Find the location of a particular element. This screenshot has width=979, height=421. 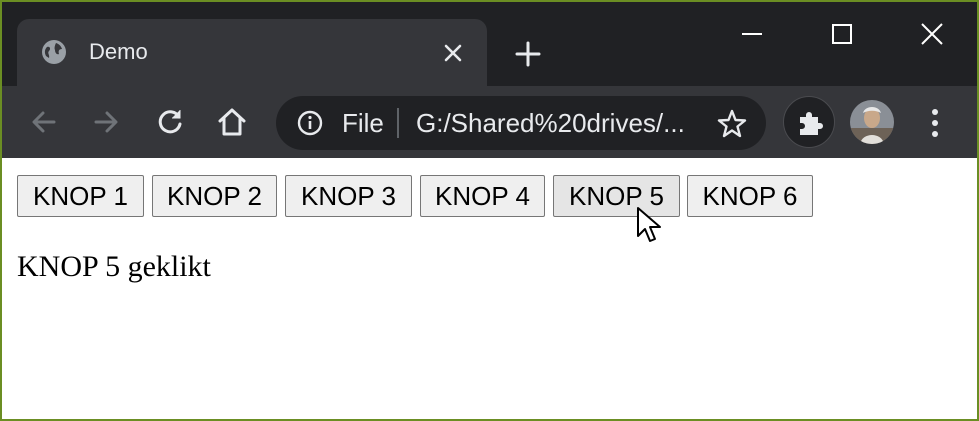

new-tab-plus-icon is located at coordinates (528, 54).